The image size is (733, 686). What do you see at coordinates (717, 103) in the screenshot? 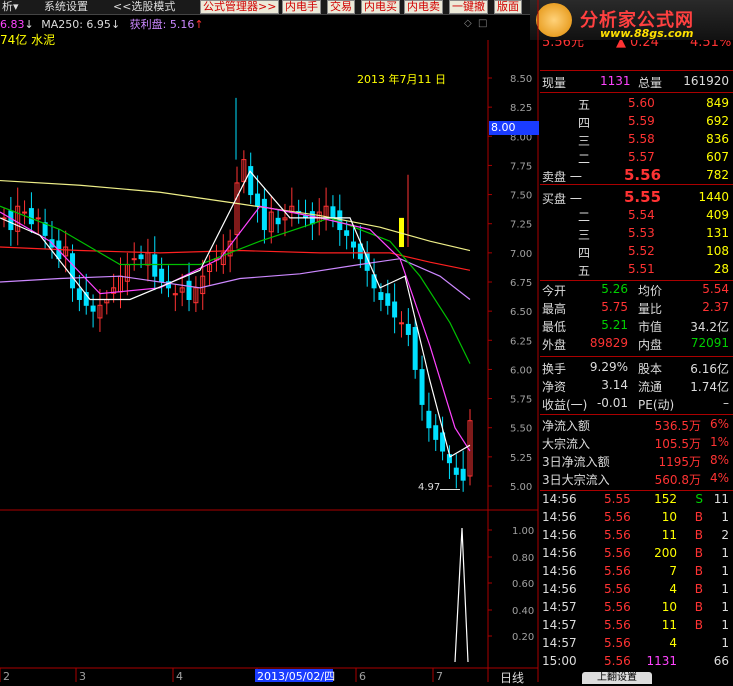
I see `ask-vol-0: 849` at bounding box center [717, 103].